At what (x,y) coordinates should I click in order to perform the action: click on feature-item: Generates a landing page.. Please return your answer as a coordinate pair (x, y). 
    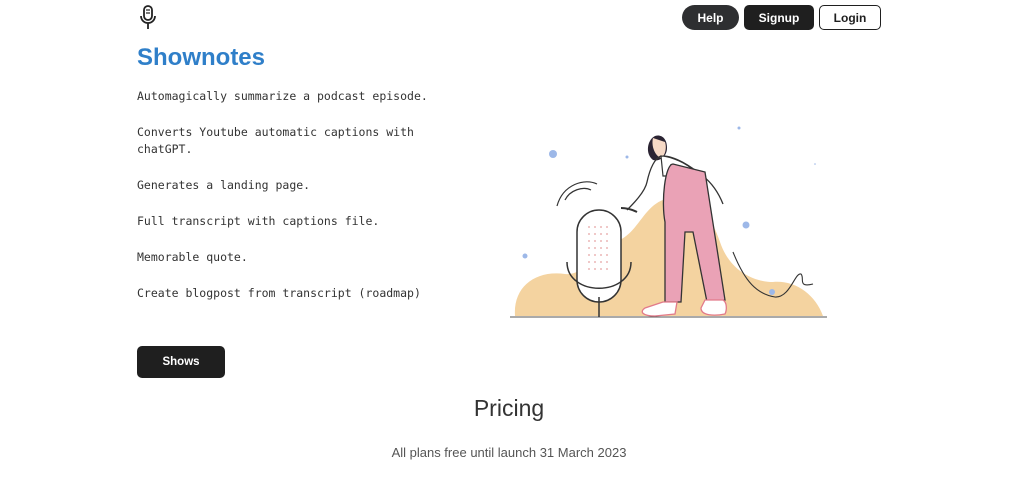
    Looking at the image, I should click on (224, 185).